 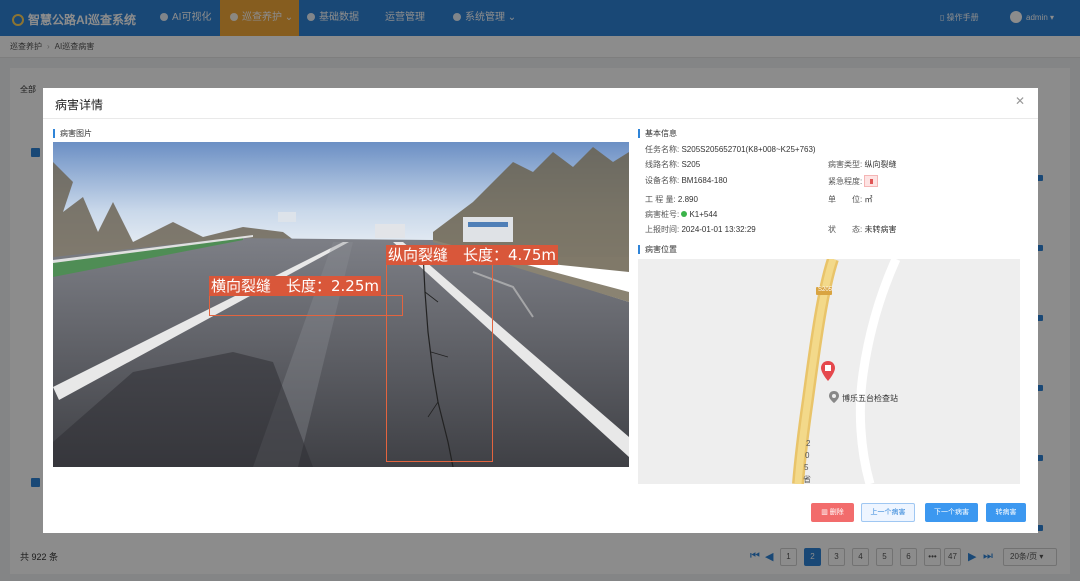 I want to click on convert-disease-button: 转病害, so click(x=1006, y=512).